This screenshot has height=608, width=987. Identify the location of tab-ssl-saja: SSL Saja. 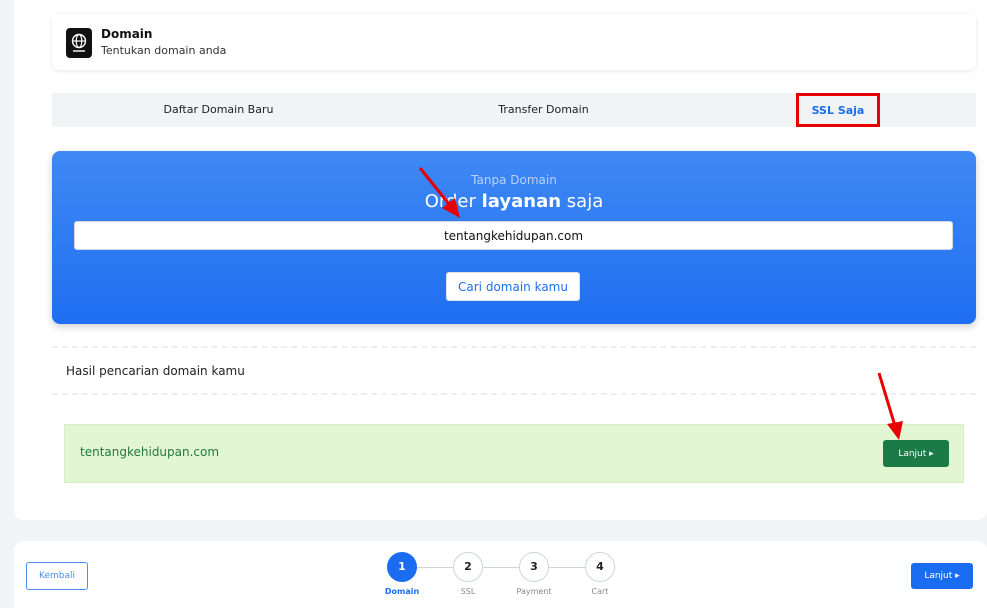
(838, 110).